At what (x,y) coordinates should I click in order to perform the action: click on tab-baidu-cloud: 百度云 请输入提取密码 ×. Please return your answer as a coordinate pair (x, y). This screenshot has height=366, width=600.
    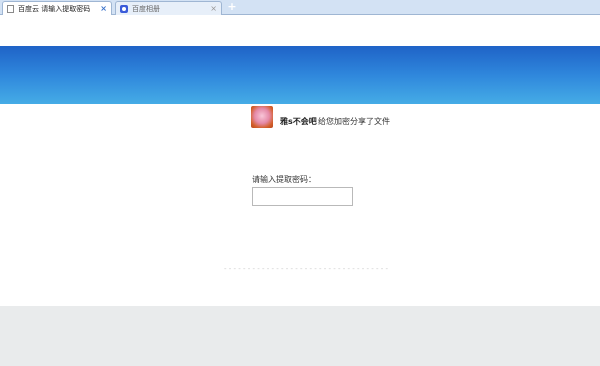
    Looking at the image, I should click on (57, 8).